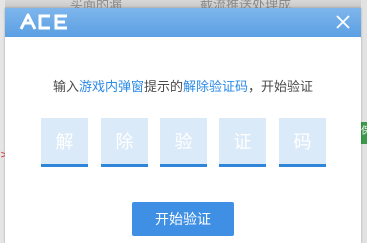  Describe the element at coordinates (64, 142) in the screenshot. I see `code-input-box-1: 解` at that location.